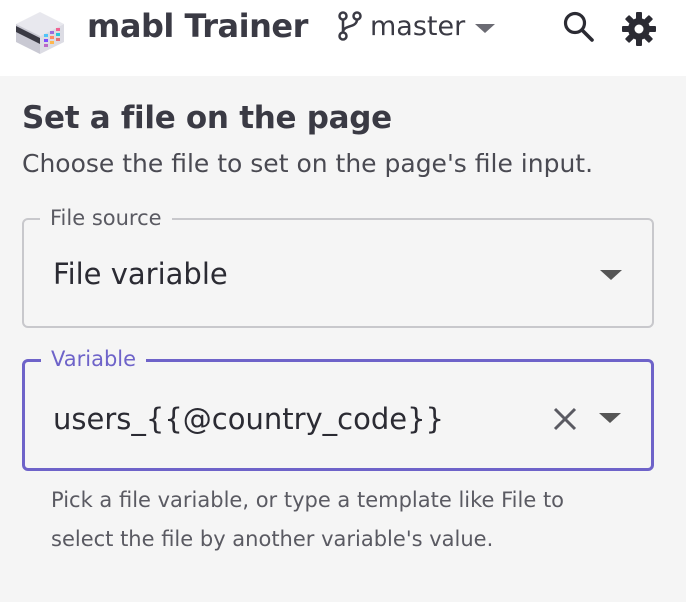 Image resolution: width=686 pixels, height=602 pixels. What do you see at coordinates (106, 218) in the screenshot?
I see `file-source-label: File source` at bounding box center [106, 218].